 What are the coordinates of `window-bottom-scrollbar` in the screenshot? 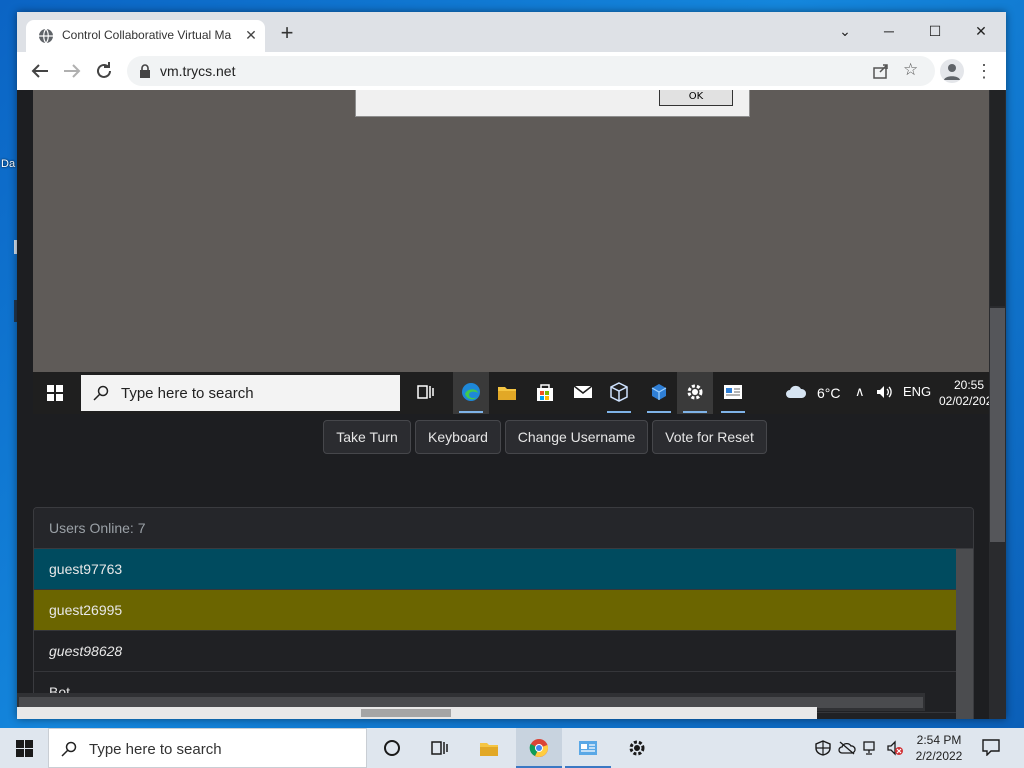 It's located at (417, 713).